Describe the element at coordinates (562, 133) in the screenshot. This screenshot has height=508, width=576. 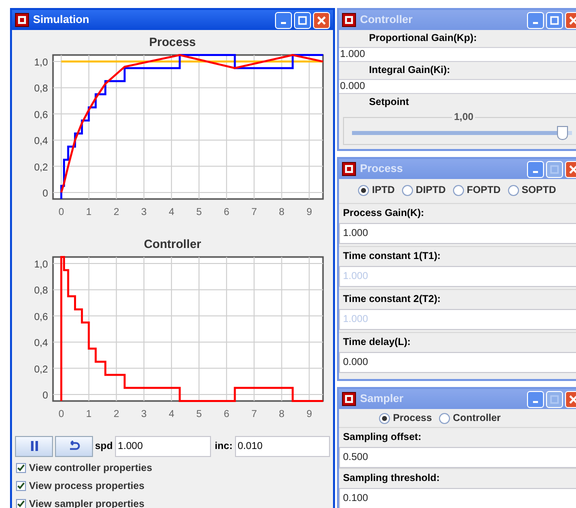
I see `slider-thumb` at that location.